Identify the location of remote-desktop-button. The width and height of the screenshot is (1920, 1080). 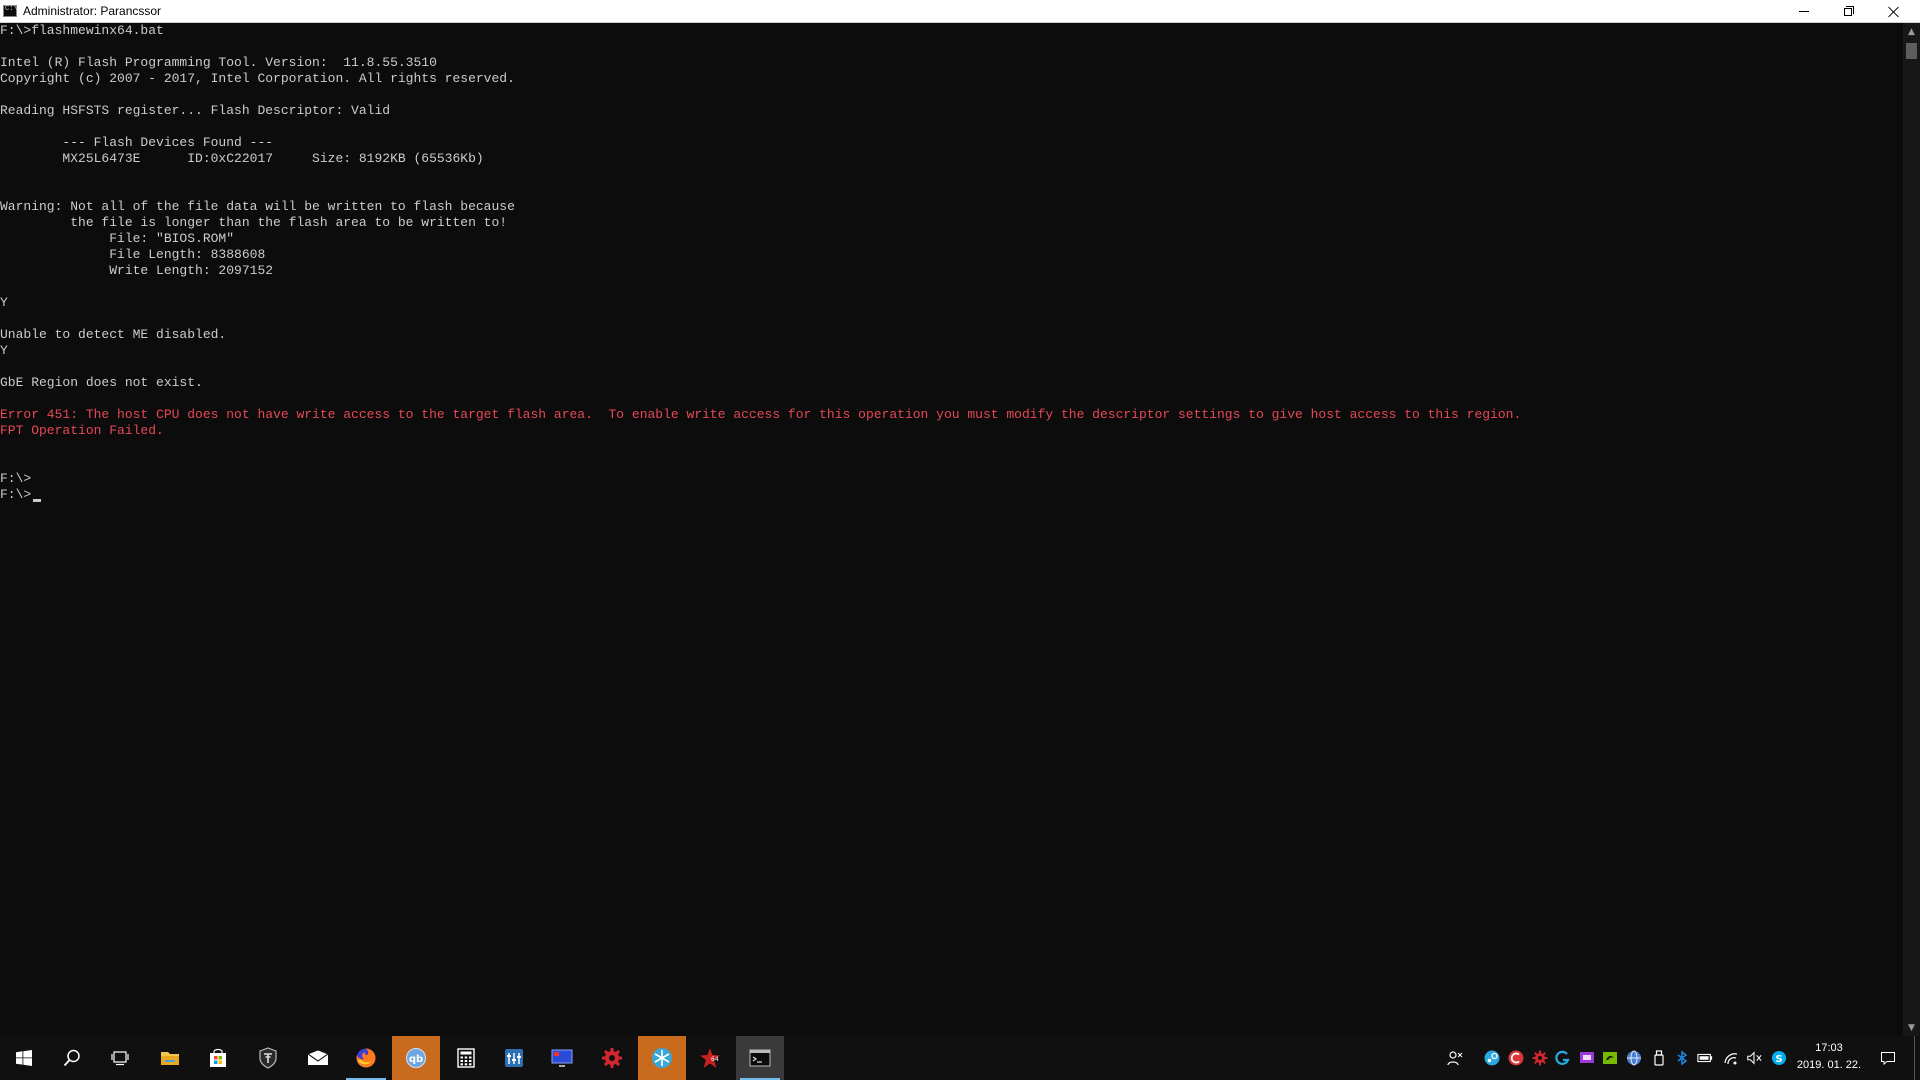
(562, 1058).